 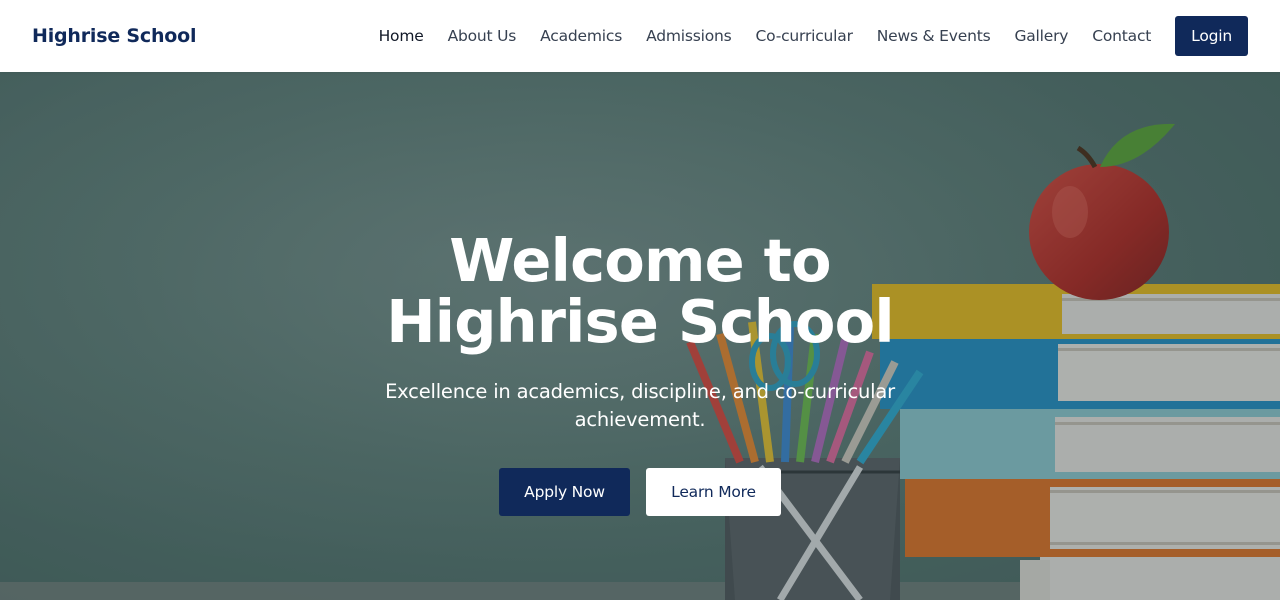 What do you see at coordinates (564, 492) in the screenshot?
I see `apply-now-button: Apply Now` at bounding box center [564, 492].